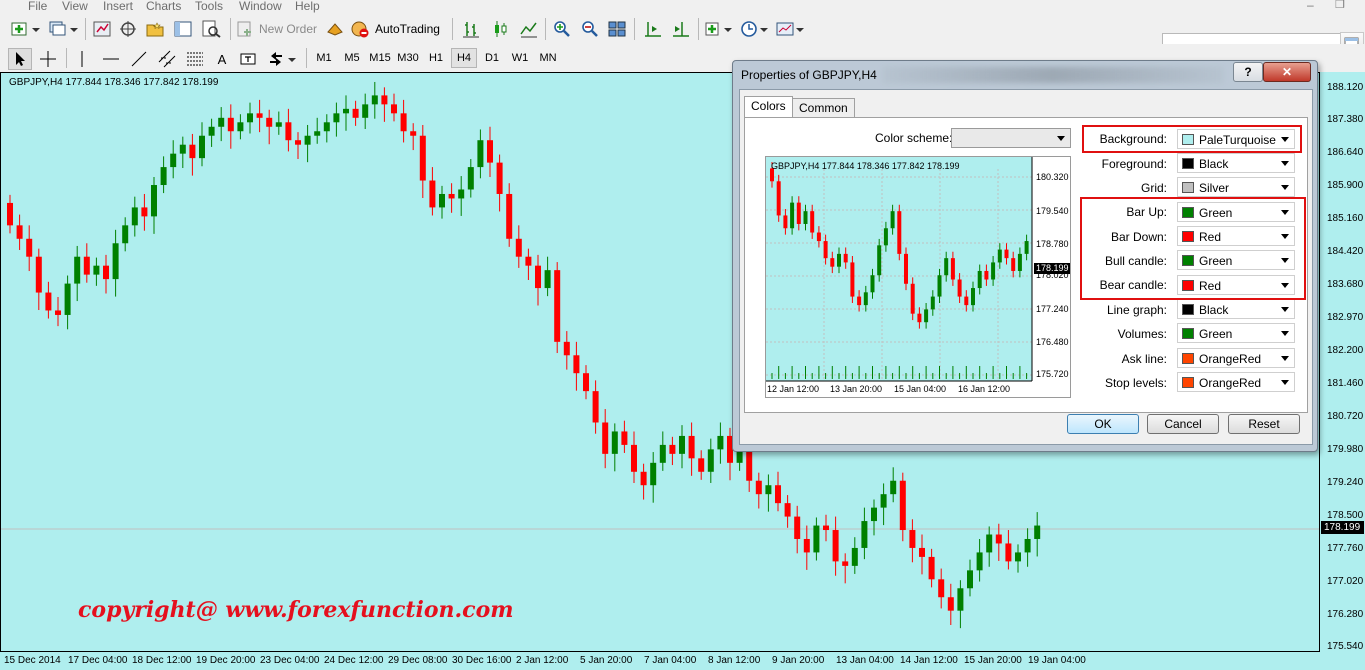 This screenshot has height=670, width=1365. What do you see at coordinates (63, 29) in the screenshot?
I see `profiles-button` at bounding box center [63, 29].